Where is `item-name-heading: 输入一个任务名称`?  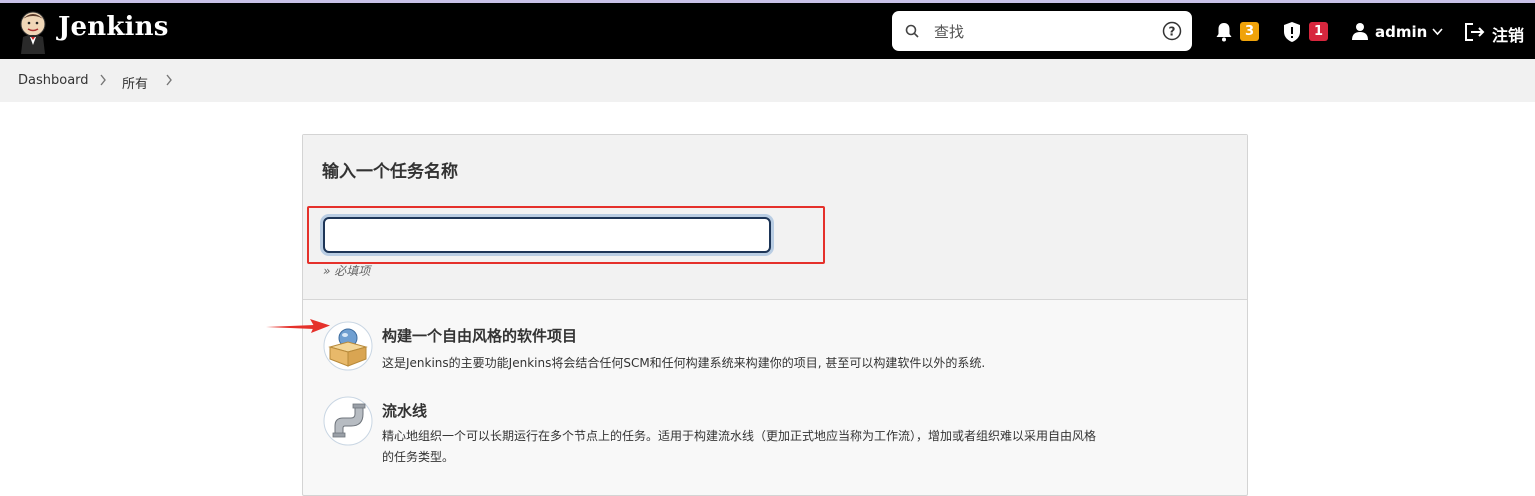 item-name-heading: 输入一个任务名称 is located at coordinates (390, 172).